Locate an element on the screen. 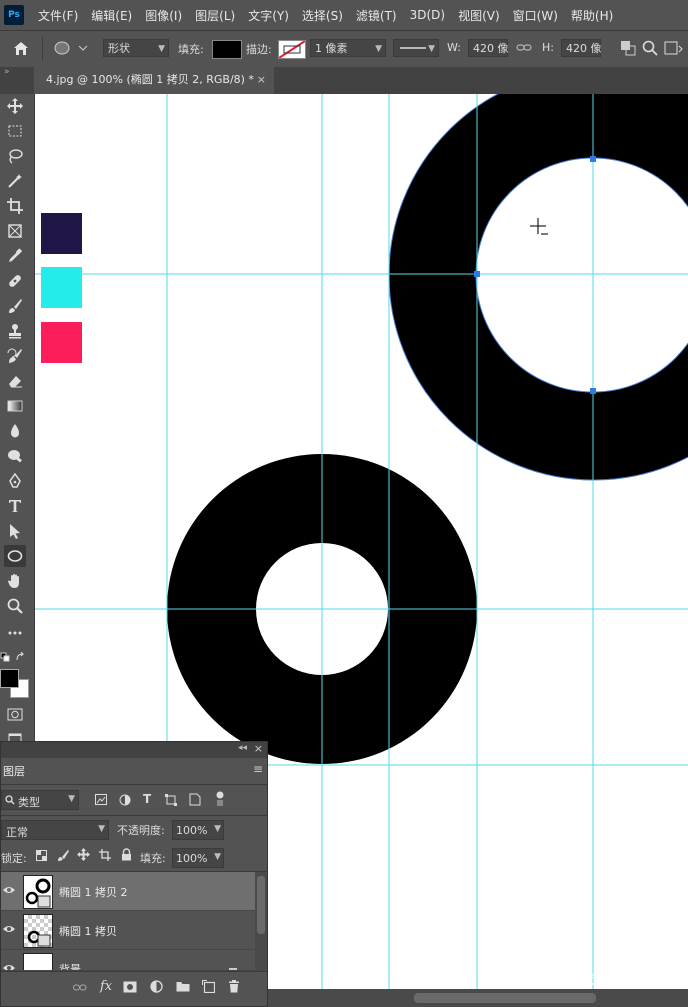  layer-name: 椭圆 1 拷贝 2 is located at coordinates (93, 892).